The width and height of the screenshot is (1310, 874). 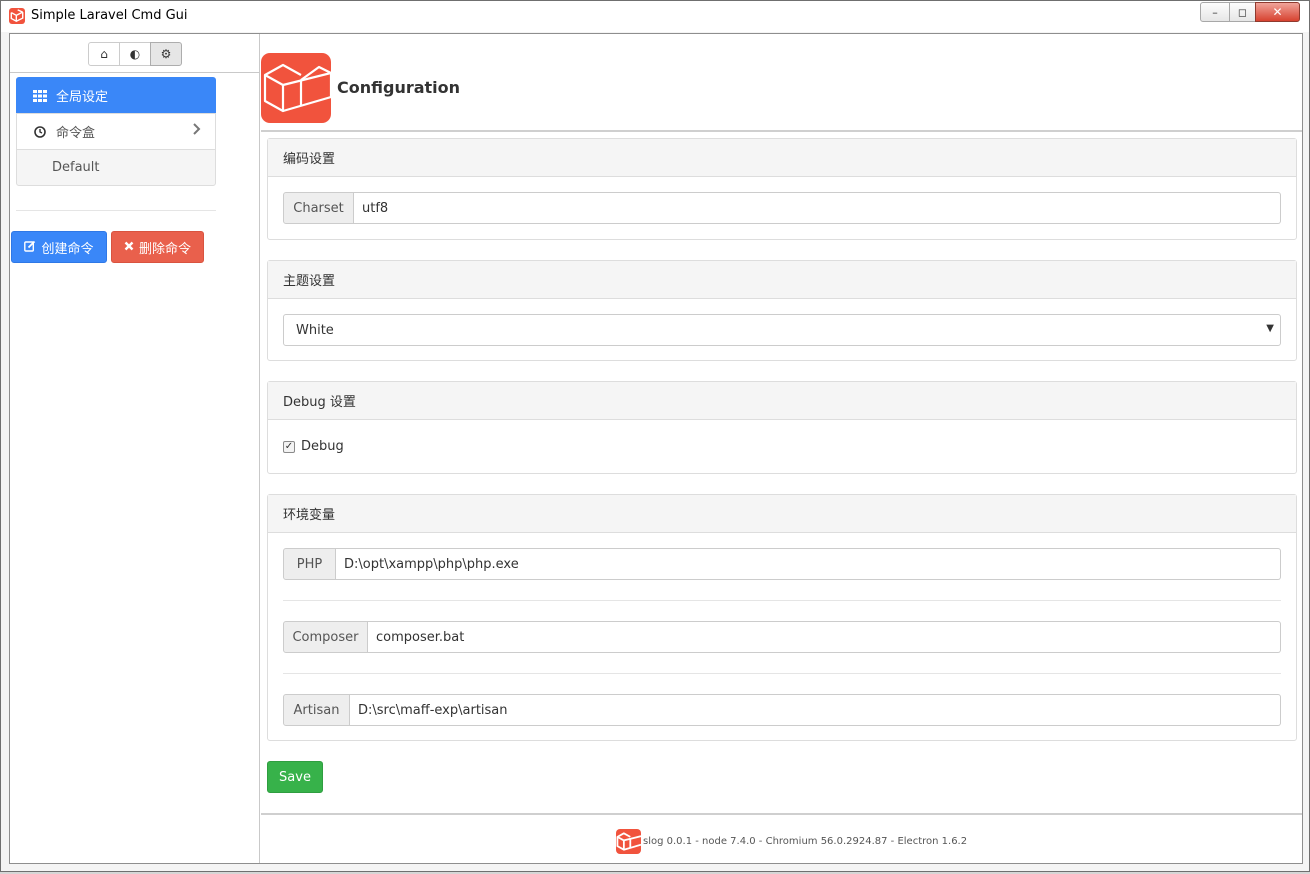 I want to click on charset-input: utf8, so click(x=817, y=208).